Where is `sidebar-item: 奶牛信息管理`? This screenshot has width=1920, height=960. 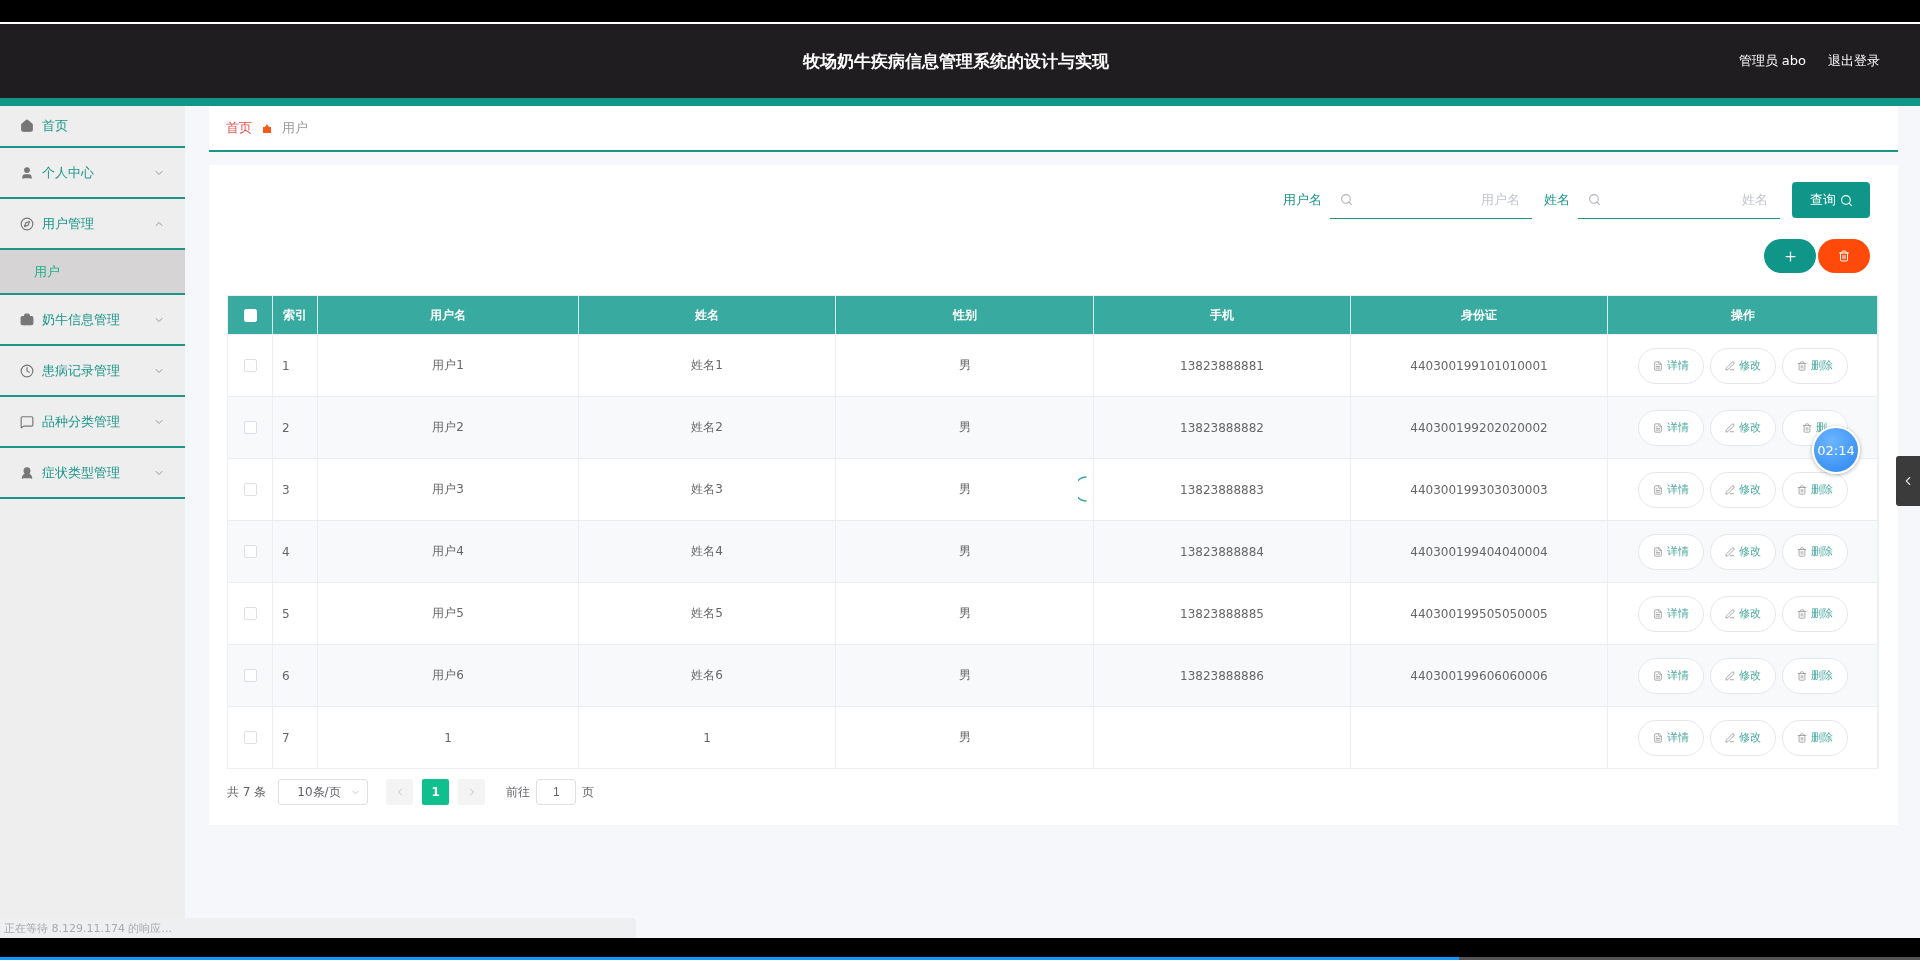 sidebar-item: 奶牛信息管理 is located at coordinates (92, 320).